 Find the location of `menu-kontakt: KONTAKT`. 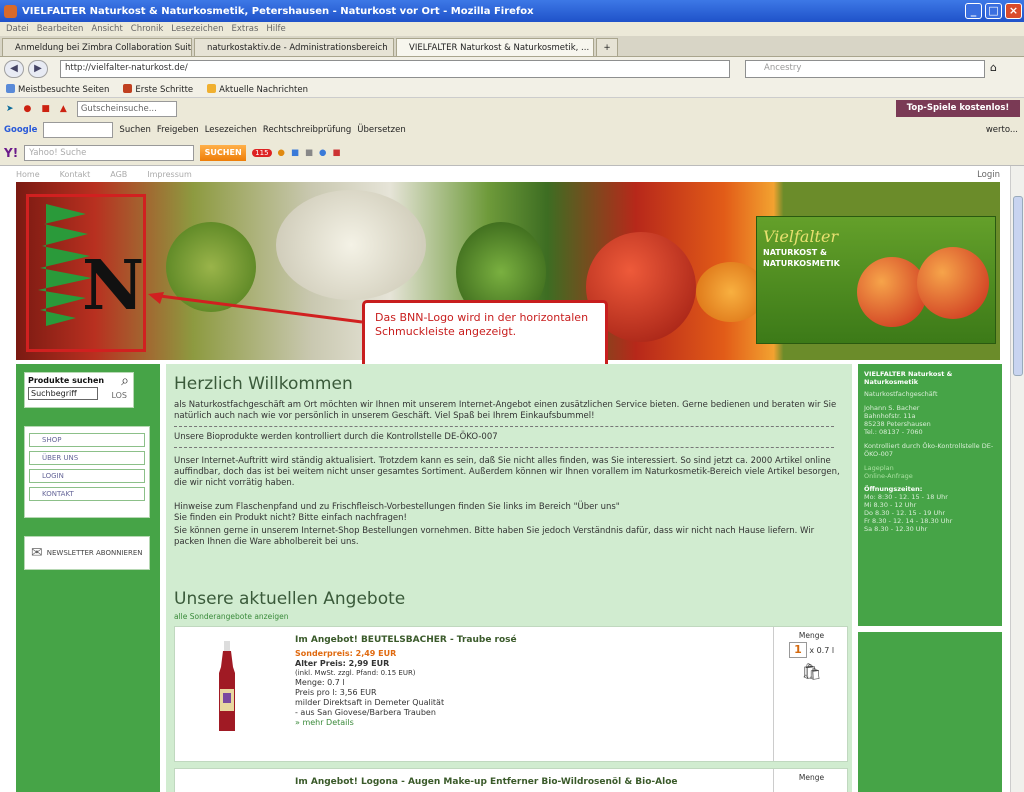

menu-kontakt: KONTAKT is located at coordinates (87, 494).